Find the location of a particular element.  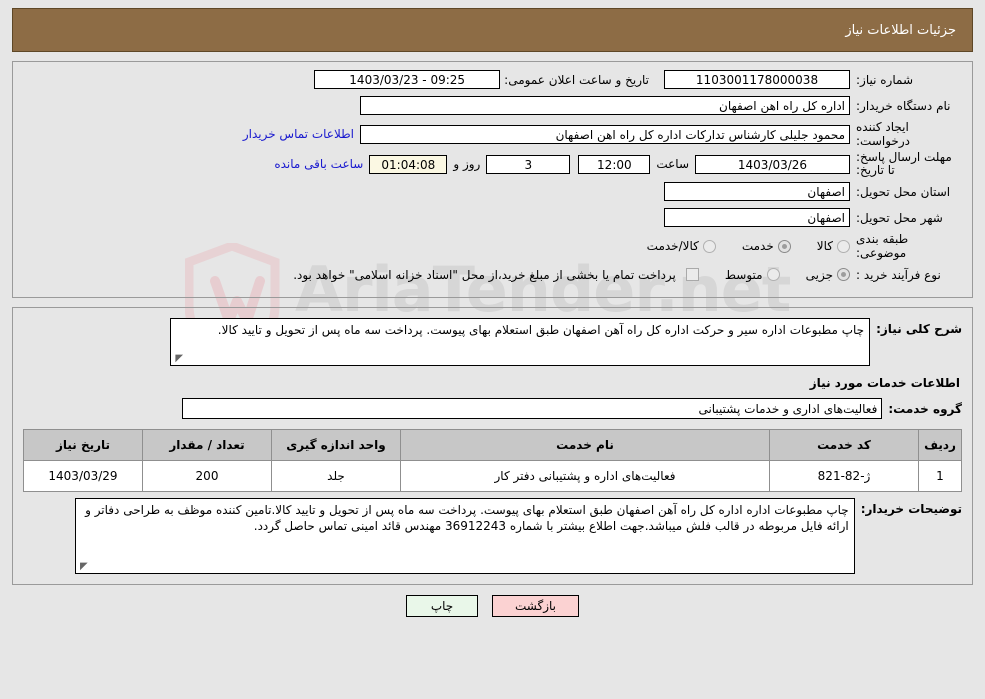

column-header-name: نام خدمت is located at coordinates (585, 445).